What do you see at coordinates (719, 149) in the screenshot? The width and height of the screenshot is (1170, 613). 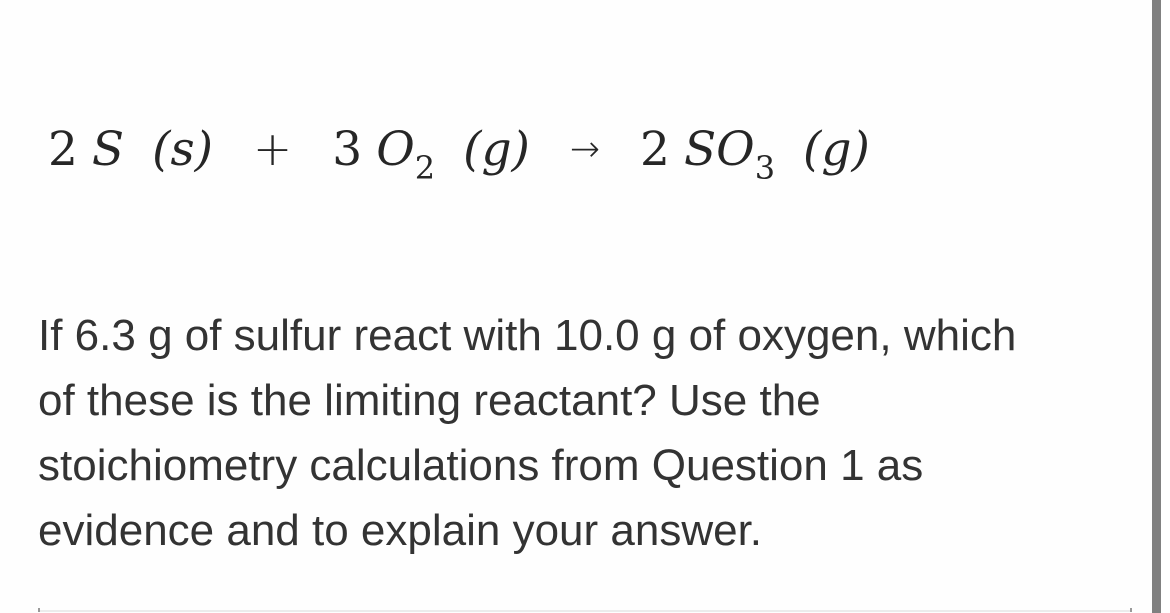 I see `product-species: SO` at bounding box center [719, 149].